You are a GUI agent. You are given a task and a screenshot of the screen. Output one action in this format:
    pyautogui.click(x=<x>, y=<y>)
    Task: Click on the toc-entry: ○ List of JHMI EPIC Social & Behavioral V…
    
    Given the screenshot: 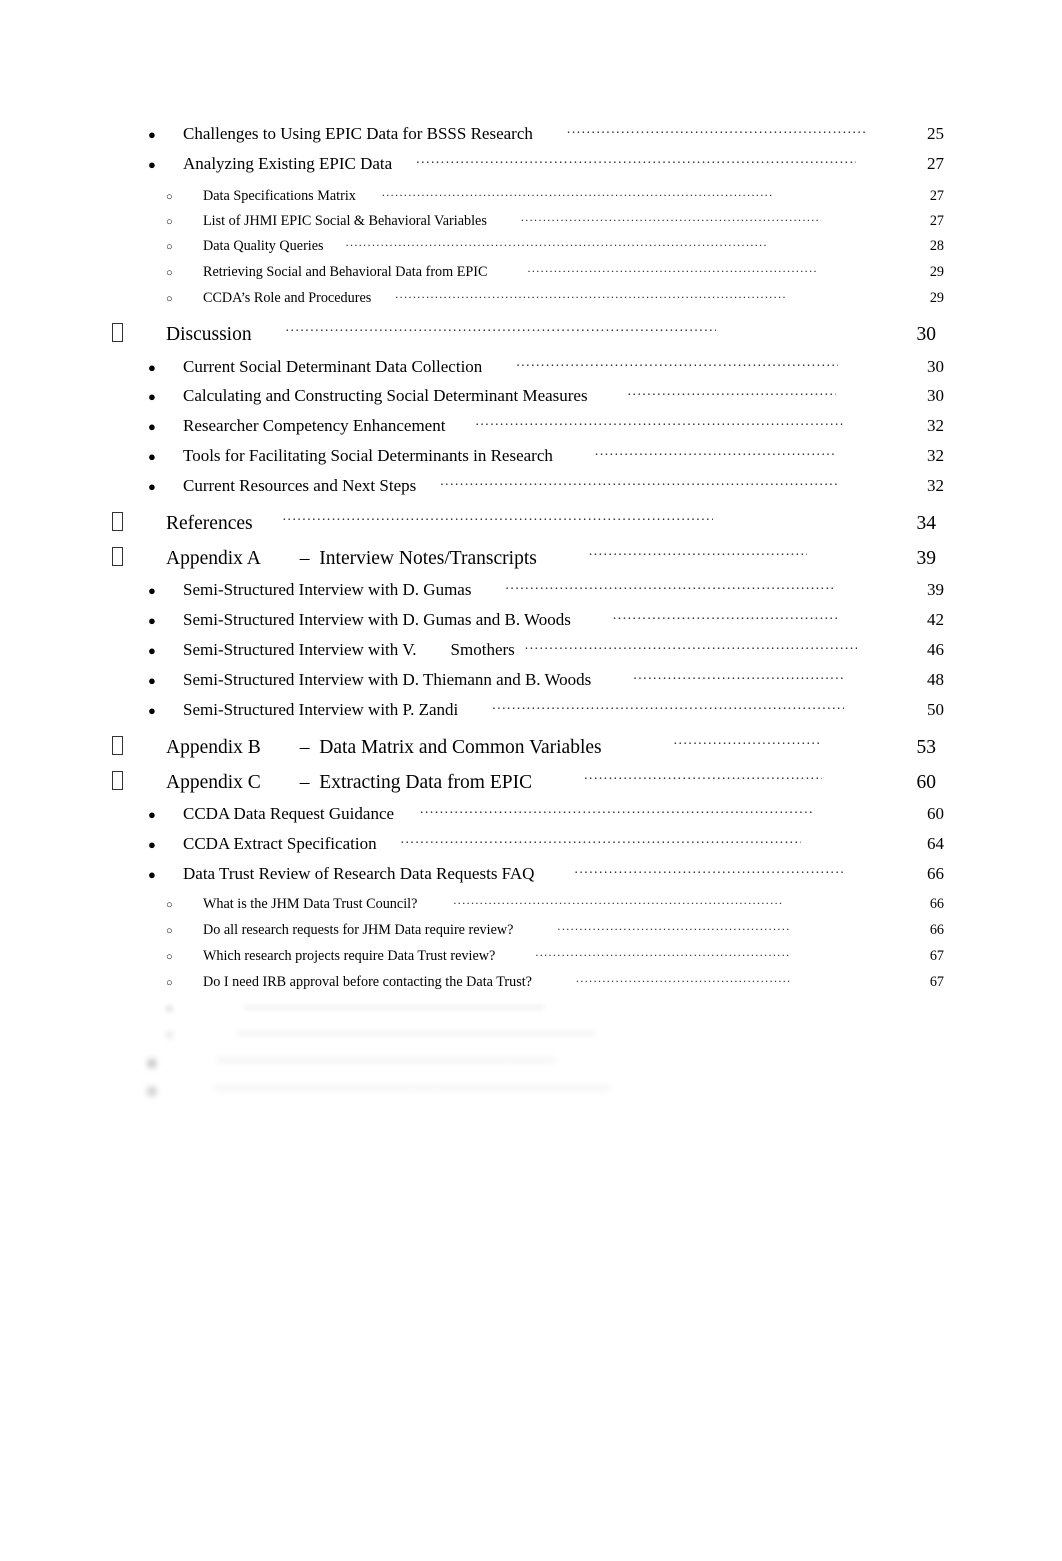 What is the action you would take?
    pyautogui.click(x=531, y=224)
    